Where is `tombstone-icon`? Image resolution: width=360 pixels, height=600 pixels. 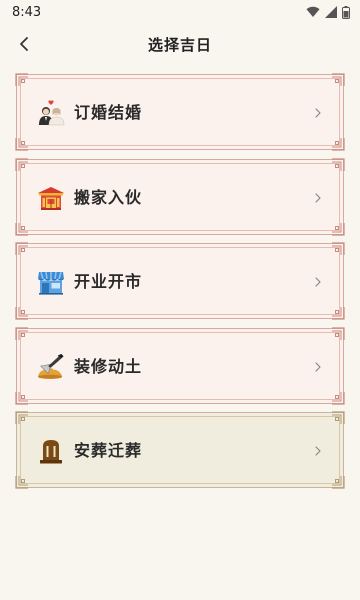 tombstone-icon is located at coordinates (51, 451).